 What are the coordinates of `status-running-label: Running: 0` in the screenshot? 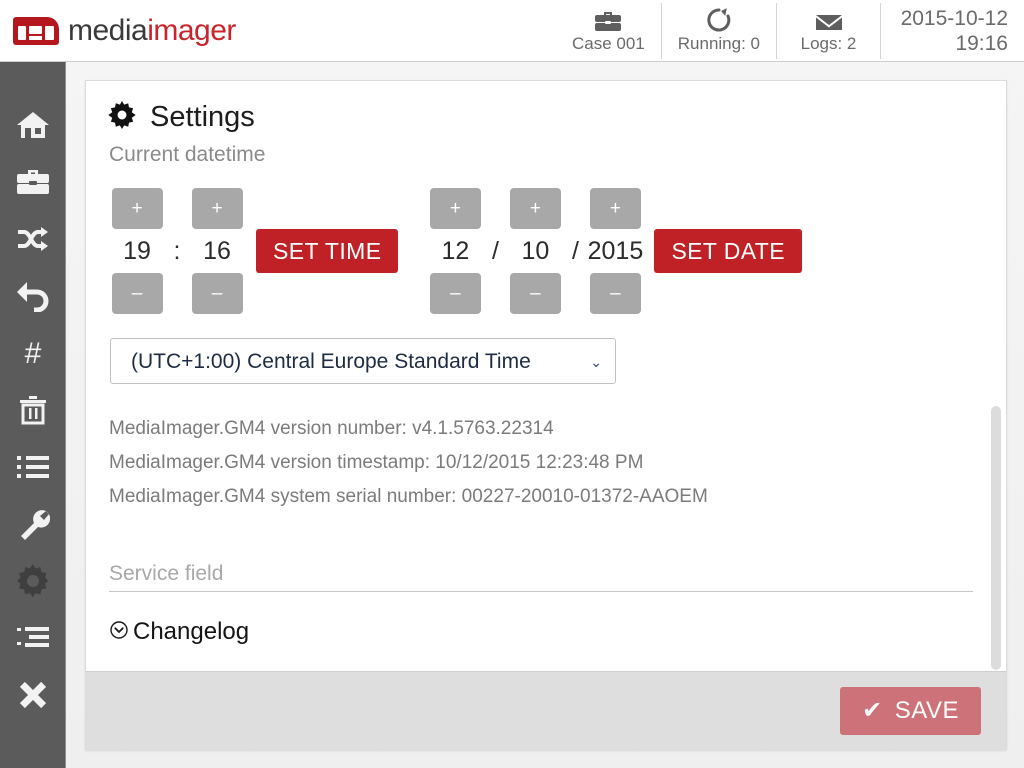 It's located at (718, 43).